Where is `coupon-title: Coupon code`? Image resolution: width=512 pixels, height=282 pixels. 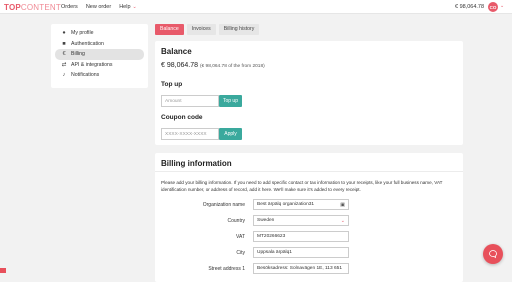
coupon-title: Coupon code is located at coordinates (182, 117).